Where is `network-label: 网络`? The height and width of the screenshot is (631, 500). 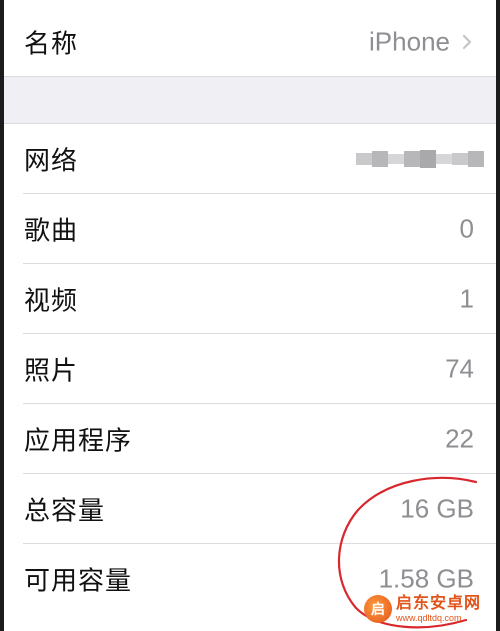 network-label: 网络 is located at coordinates (51, 161).